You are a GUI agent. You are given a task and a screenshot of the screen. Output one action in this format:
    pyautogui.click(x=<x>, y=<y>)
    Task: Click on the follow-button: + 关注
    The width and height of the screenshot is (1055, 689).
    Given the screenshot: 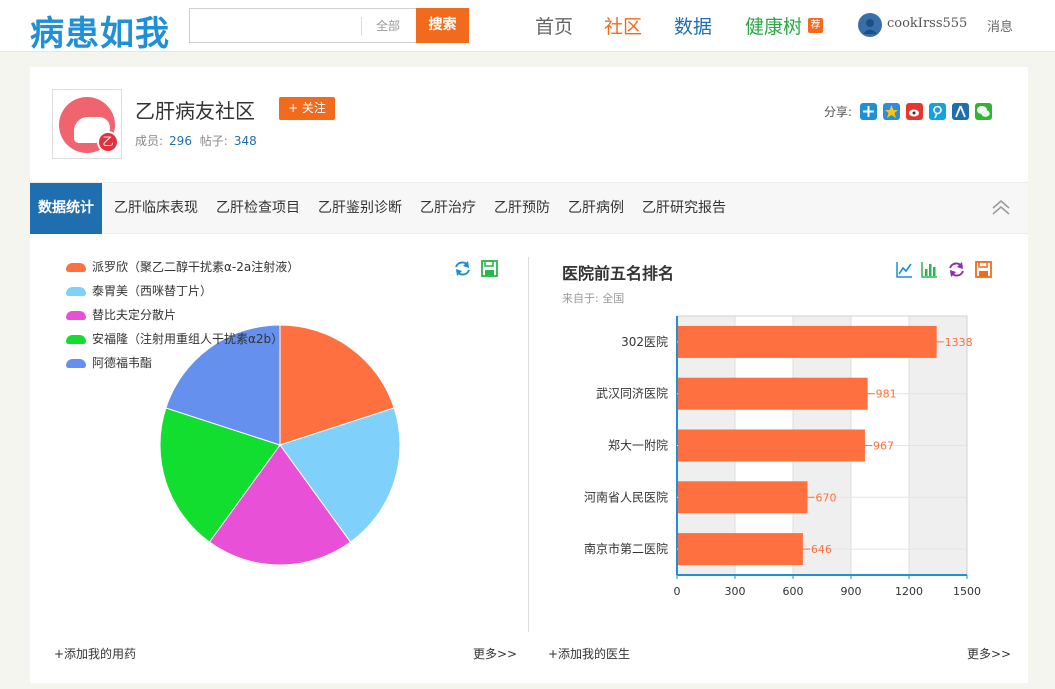 What is the action you would take?
    pyautogui.click(x=307, y=108)
    